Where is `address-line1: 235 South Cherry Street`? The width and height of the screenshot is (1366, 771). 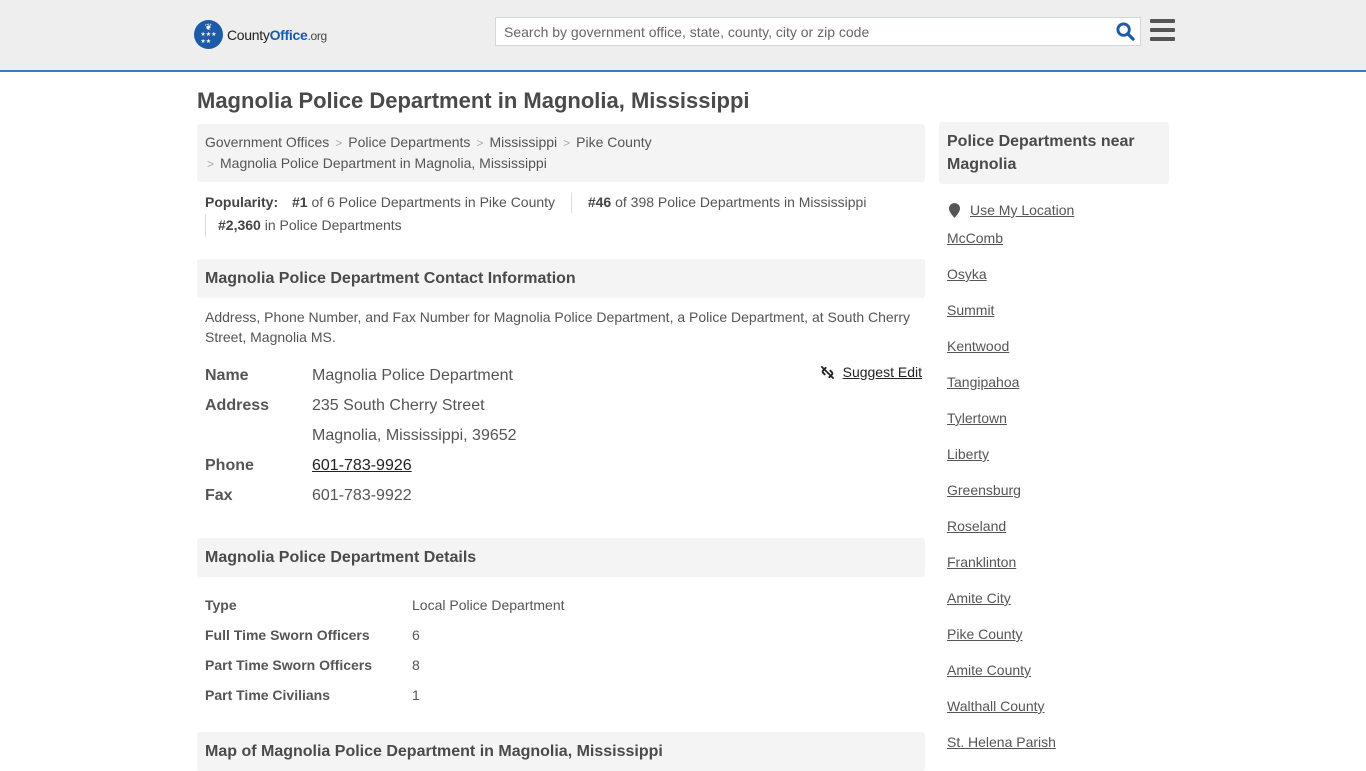 address-line1: 235 South Cherry Street is located at coordinates (398, 405).